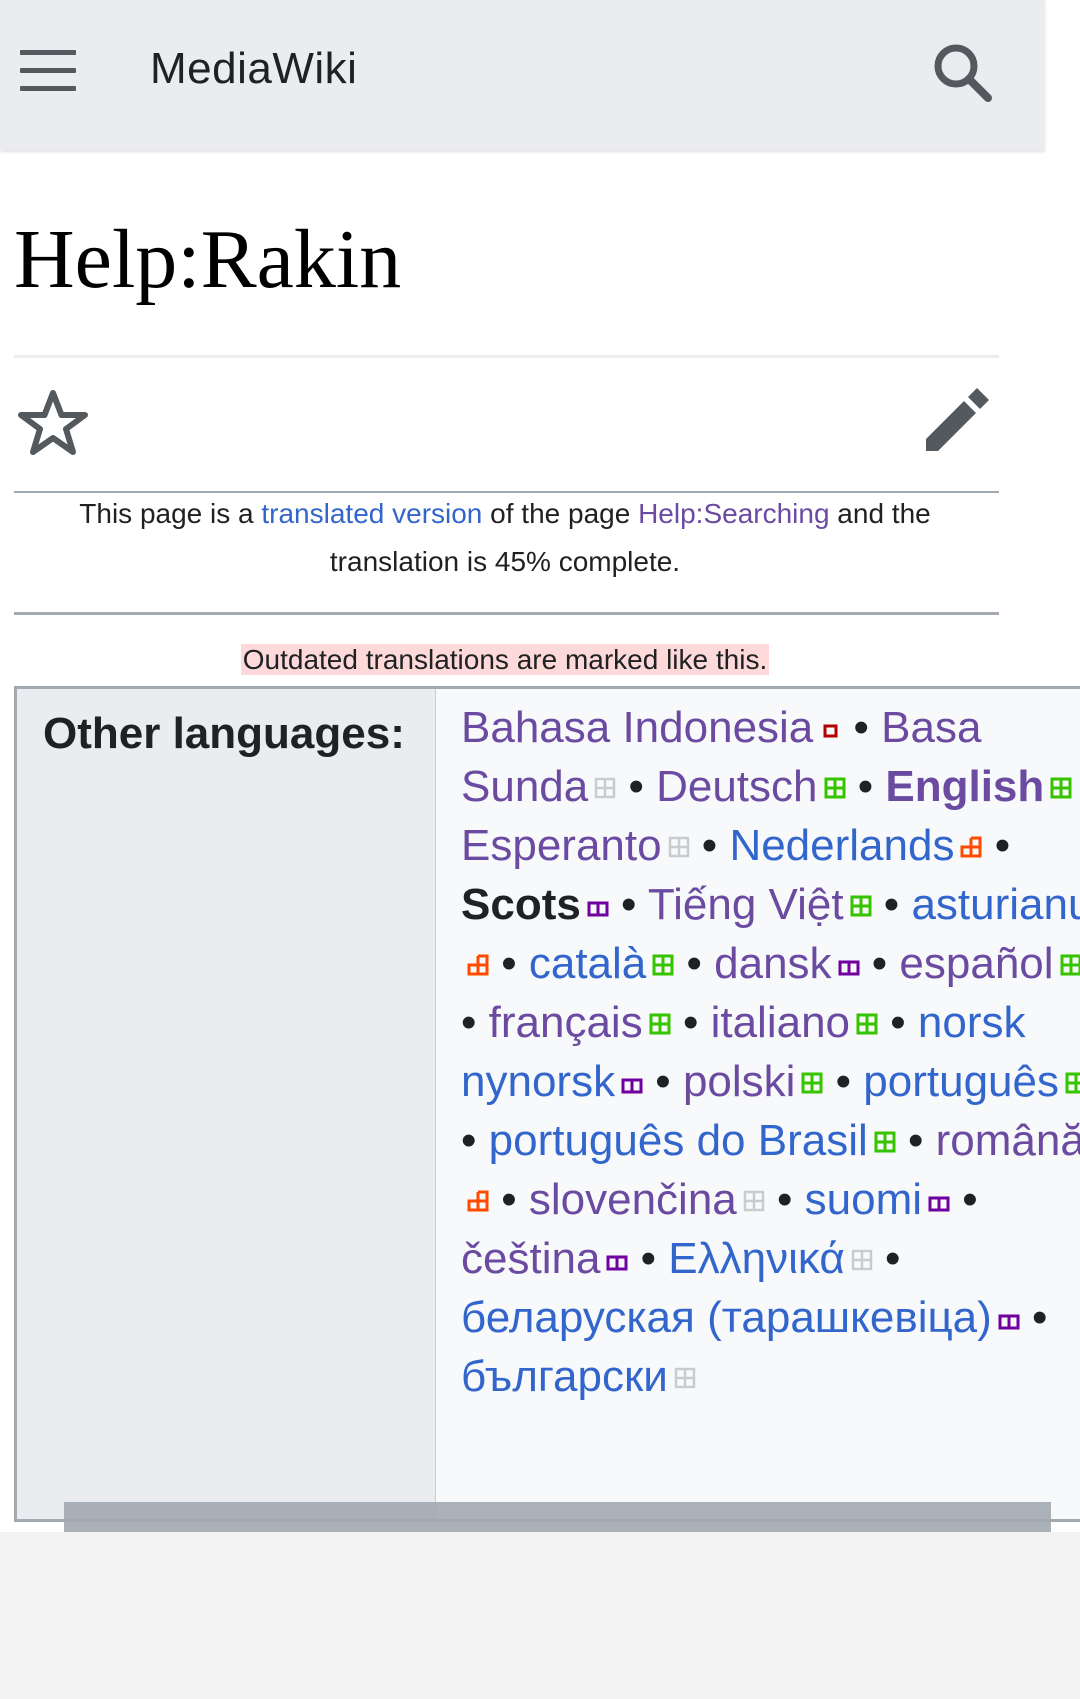 The height and width of the screenshot is (1699, 1080). Describe the element at coordinates (995, 904) in the screenshot. I see `language-link: asturianu` at that location.